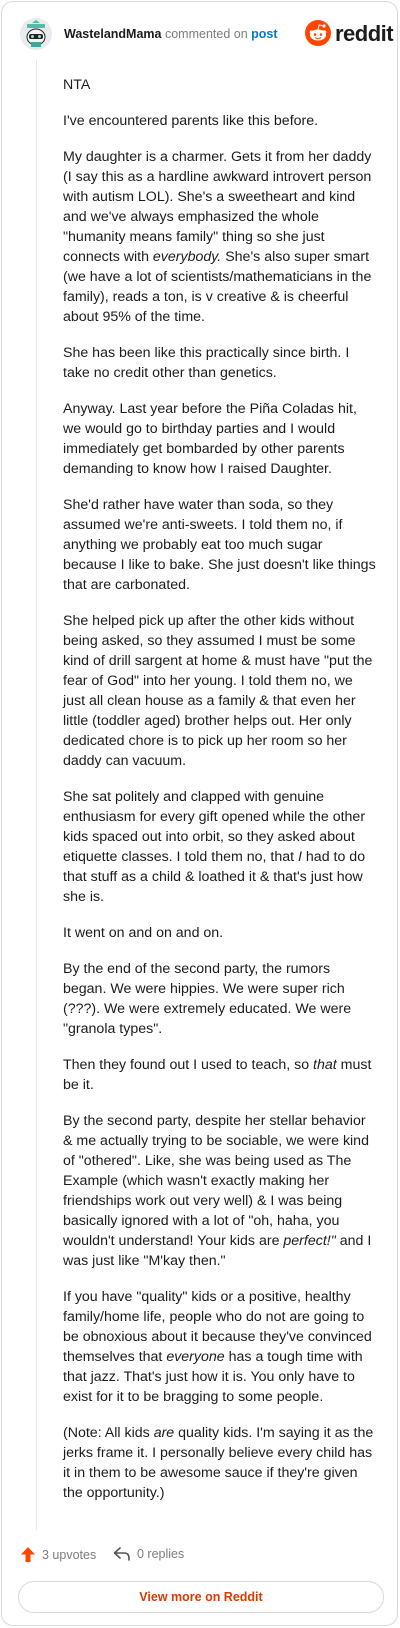  I want to click on reddit-wordmark: reddit, so click(364, 33).